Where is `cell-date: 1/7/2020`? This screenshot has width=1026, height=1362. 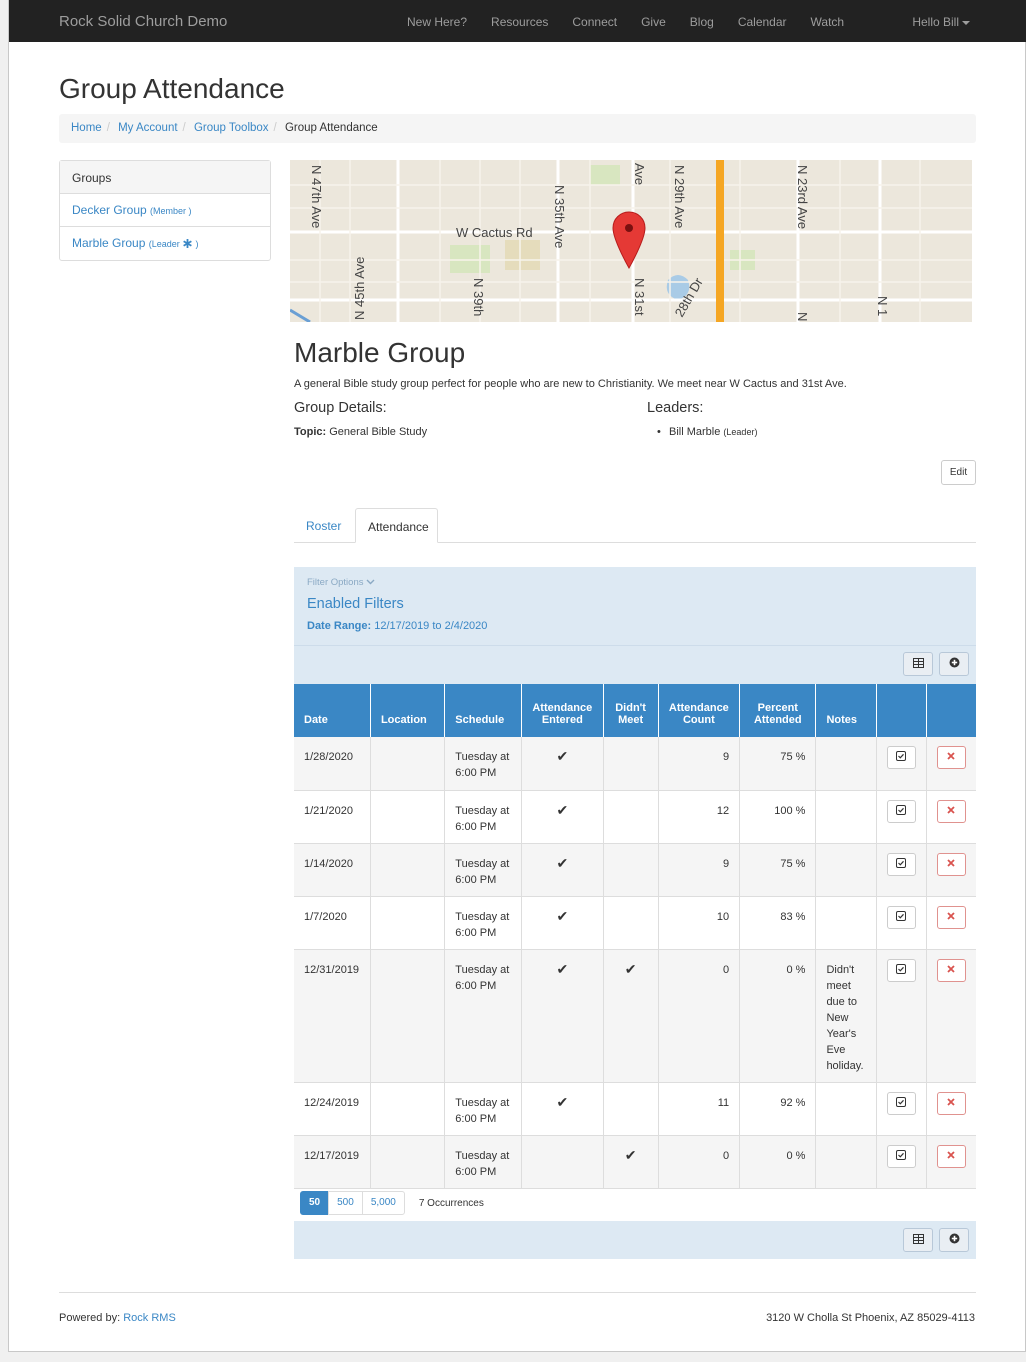 cell-date: 1/7/2020 is located at coordinates (332, 923).